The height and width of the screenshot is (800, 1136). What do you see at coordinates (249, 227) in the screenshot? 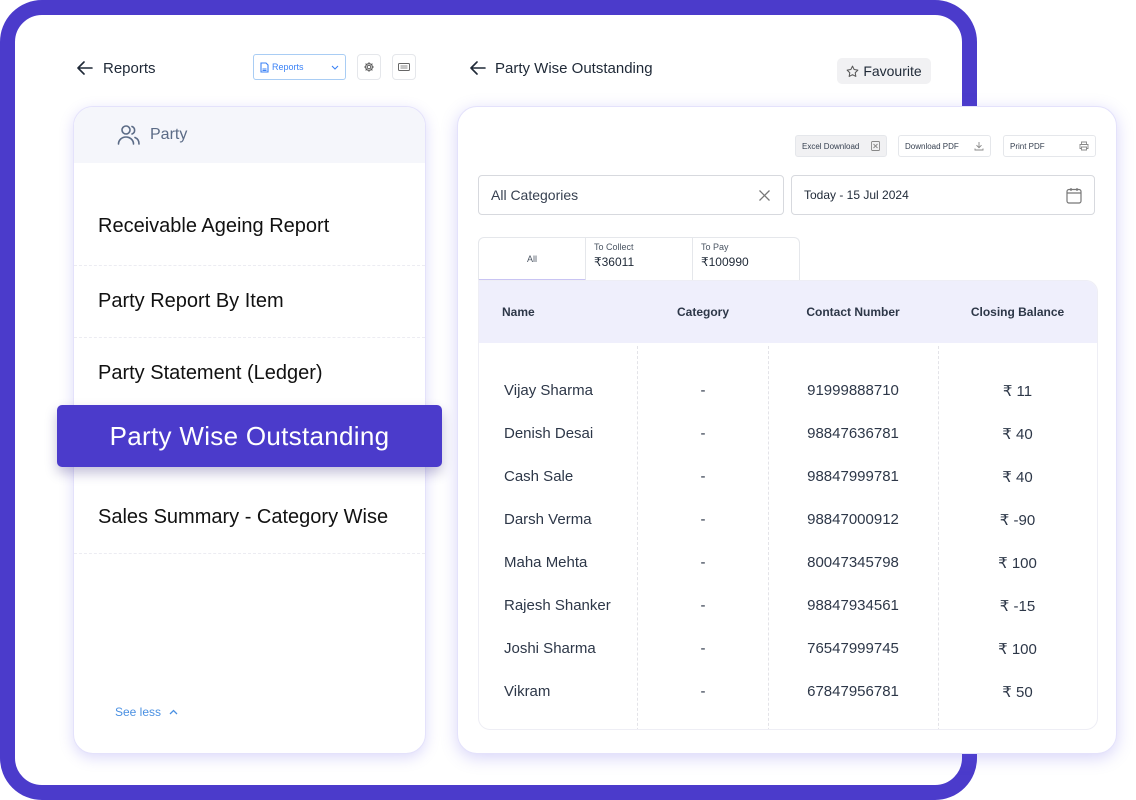
I see `menu-item-receivable-ageing: Receivable Ageing Report` at bounding box center [249, 227].